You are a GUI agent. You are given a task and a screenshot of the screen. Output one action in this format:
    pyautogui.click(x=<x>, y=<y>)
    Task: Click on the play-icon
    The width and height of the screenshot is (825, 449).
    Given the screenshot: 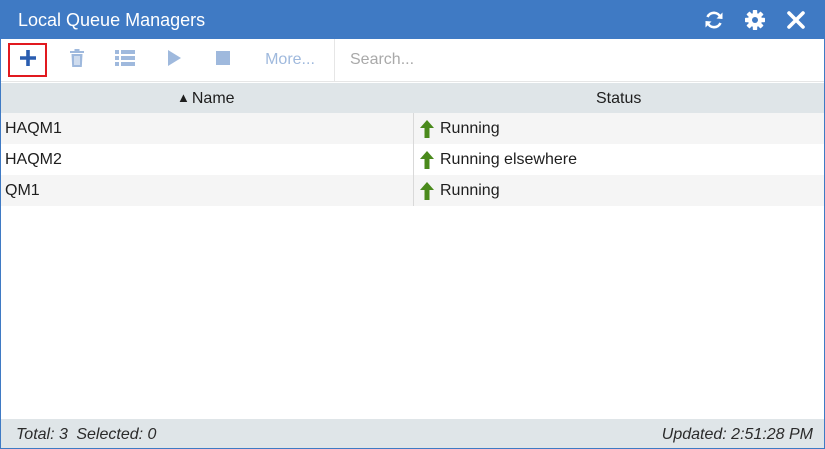 What is the action you would take?
    pyautogui.click(x=174, y=60)
    